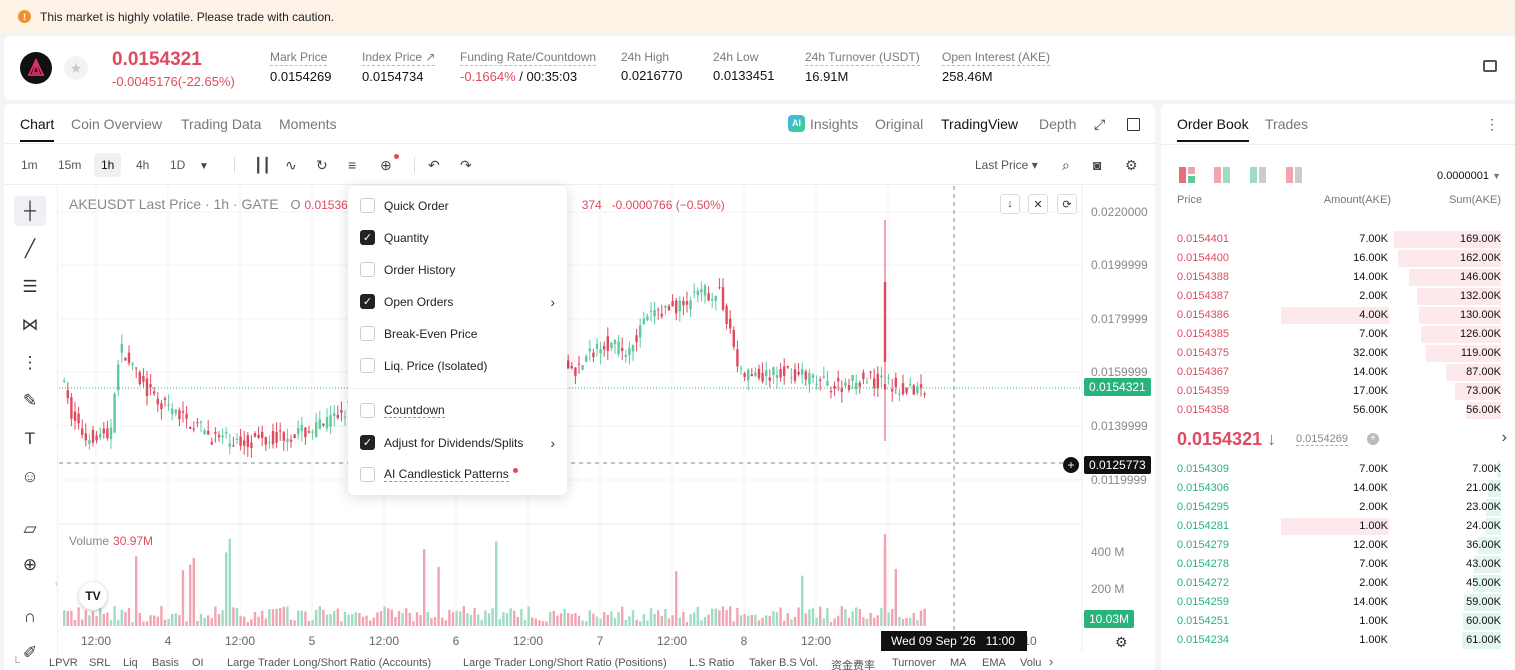  Describe the element at coordinates (1121, 642) in the screenshot. I see `chart-settings-icon: ⚙` at that location.